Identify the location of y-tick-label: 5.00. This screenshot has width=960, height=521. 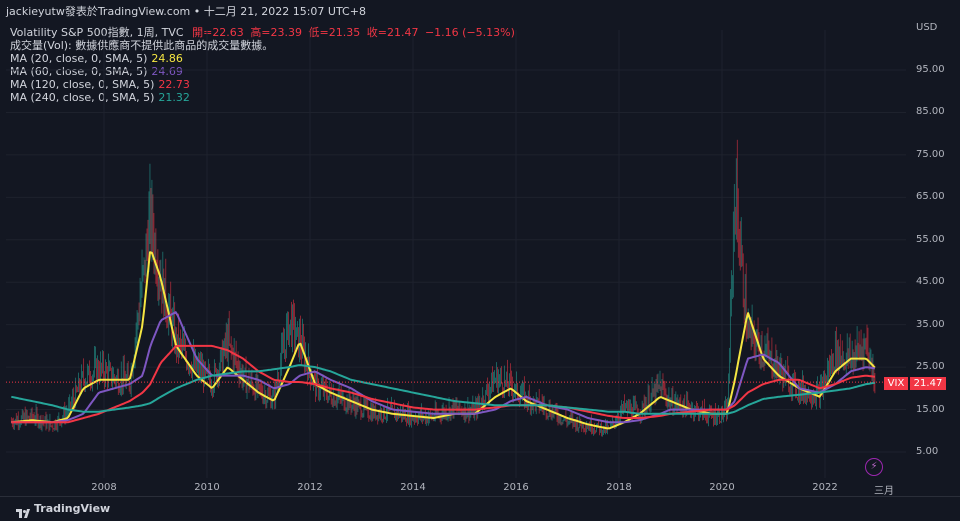
(927, 451).